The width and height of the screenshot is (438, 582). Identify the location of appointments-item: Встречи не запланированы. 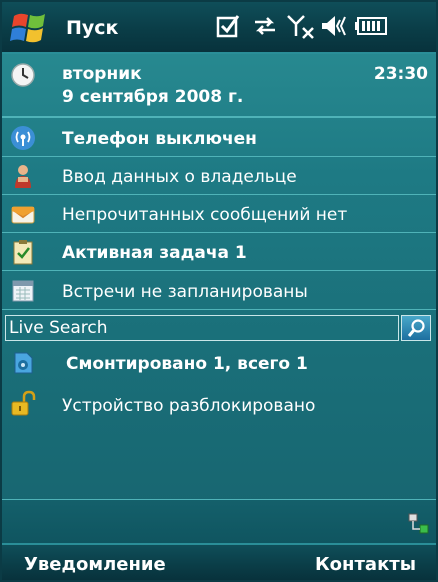
(219, 291).